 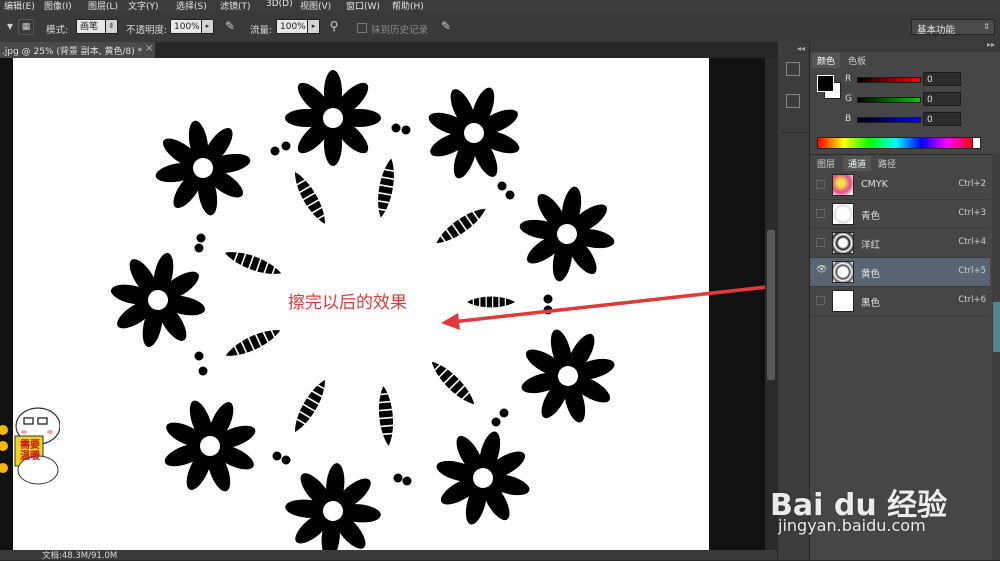 What do you see at coordinates (852, 525) in the screenshot?
I see `watermark-url: jingyan.baidu.com` at bounding box center [852, 525].